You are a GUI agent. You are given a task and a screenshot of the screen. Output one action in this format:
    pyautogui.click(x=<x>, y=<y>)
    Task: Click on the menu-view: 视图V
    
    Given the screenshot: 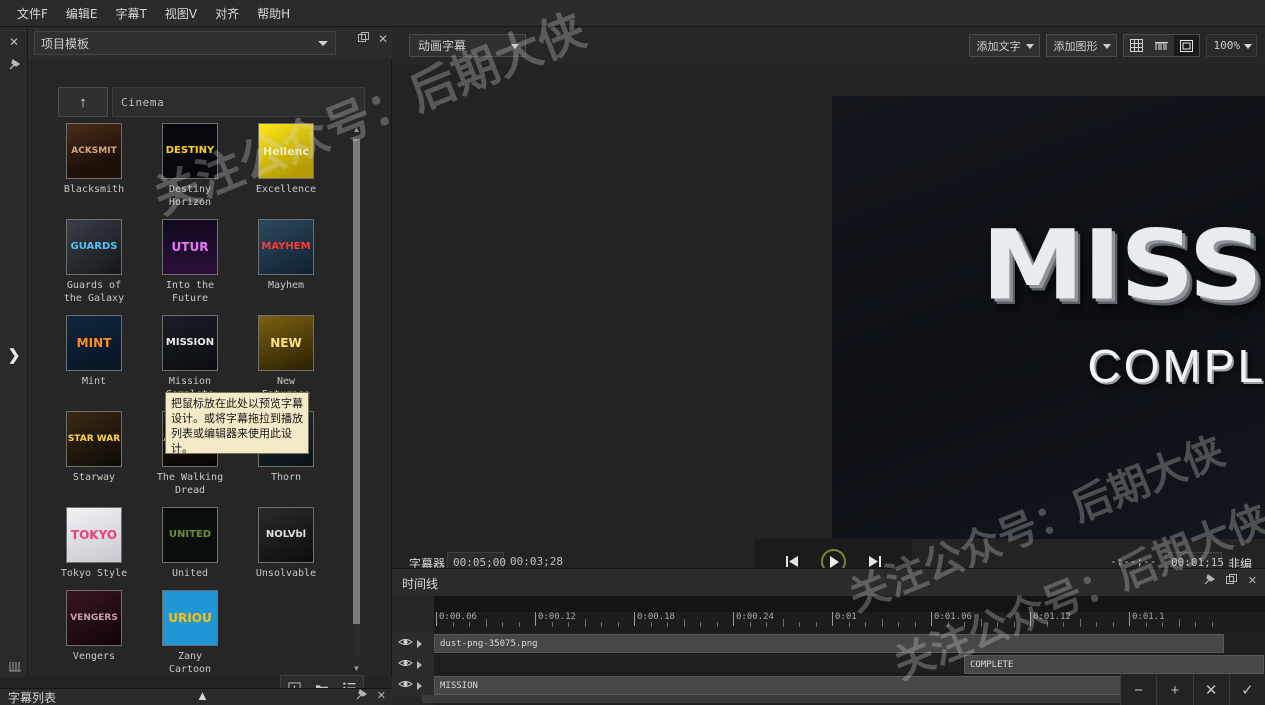 What is the action you would take?
    pyautogui.click(x=181, y=13)
    